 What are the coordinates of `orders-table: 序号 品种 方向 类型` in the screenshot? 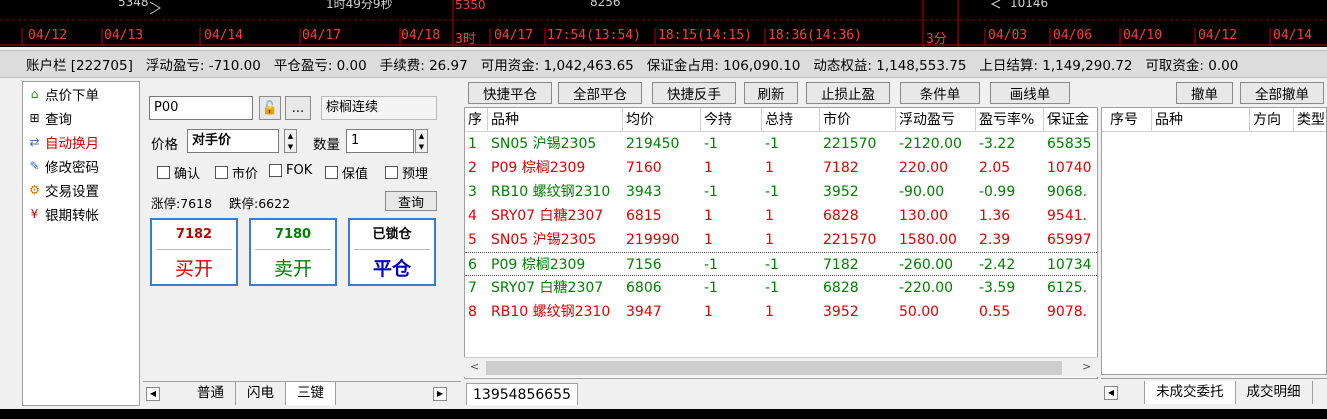 It's located at (1214, 241).